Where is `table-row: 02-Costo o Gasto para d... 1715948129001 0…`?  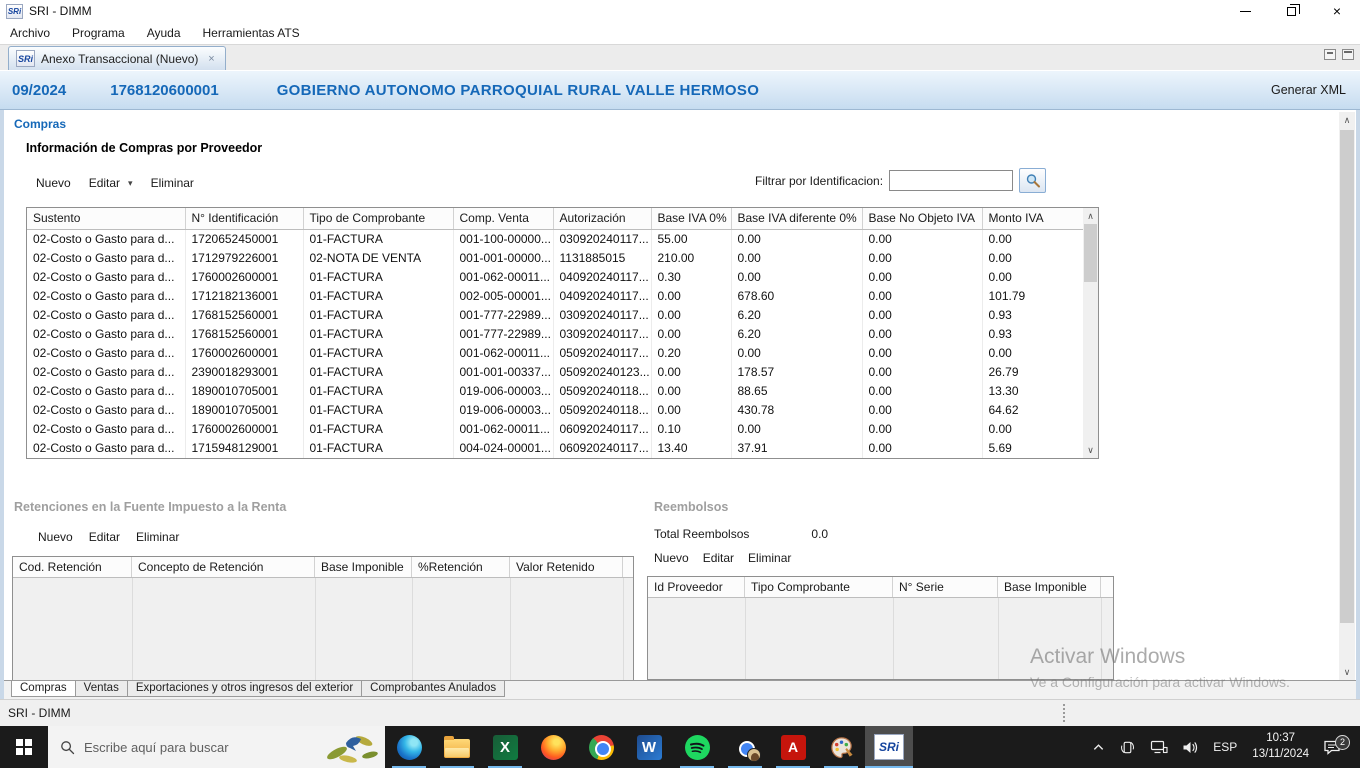
table-row: 02-Costo o Gasto para d... 1715948129001 0… is located at coordinates (555, 448).